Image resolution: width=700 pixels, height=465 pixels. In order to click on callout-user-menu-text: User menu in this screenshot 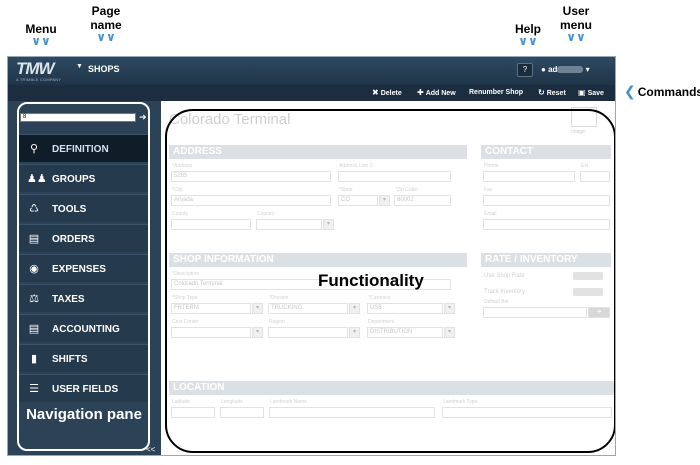, I will do `click(575, 18)`.